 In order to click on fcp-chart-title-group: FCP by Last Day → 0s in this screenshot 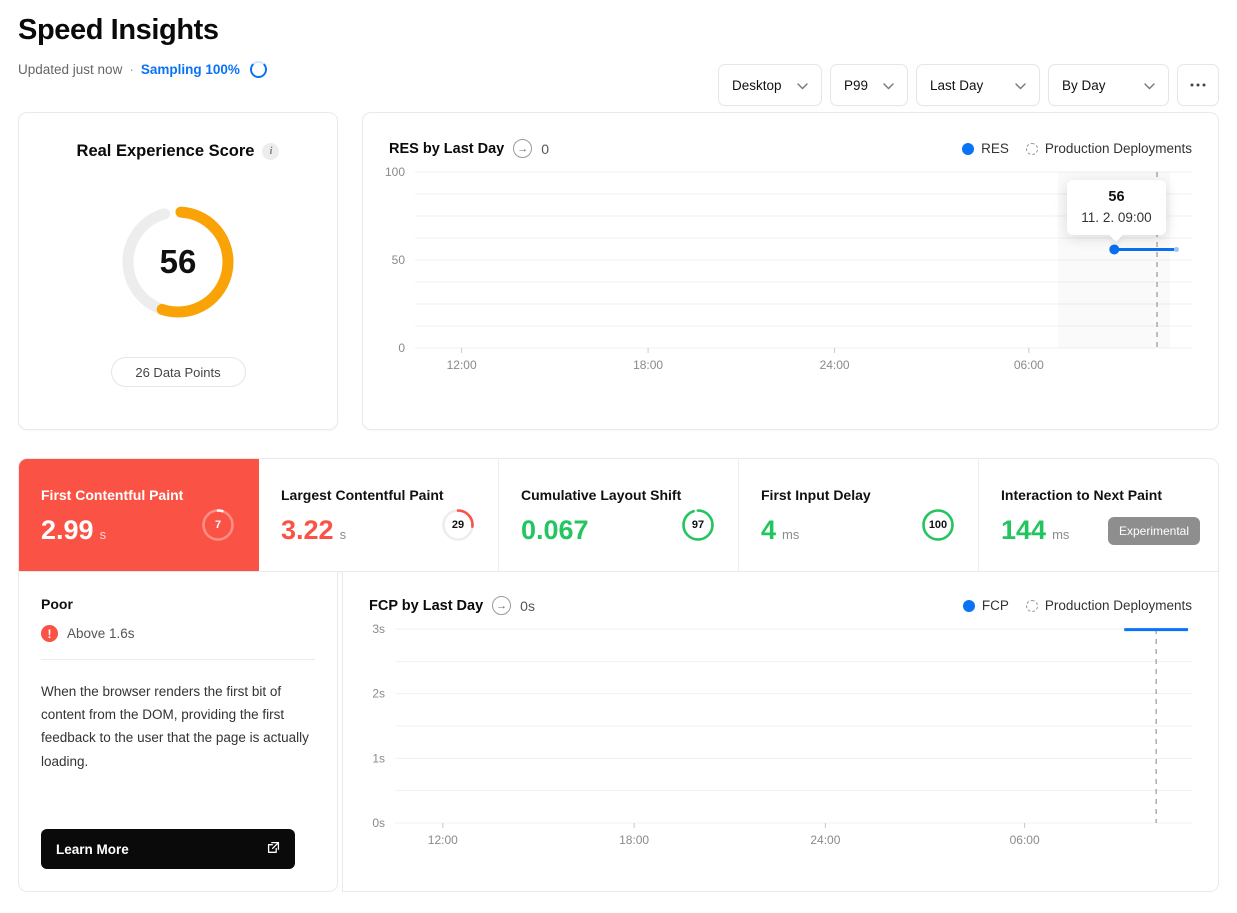, I will do `click(452, 605)`.